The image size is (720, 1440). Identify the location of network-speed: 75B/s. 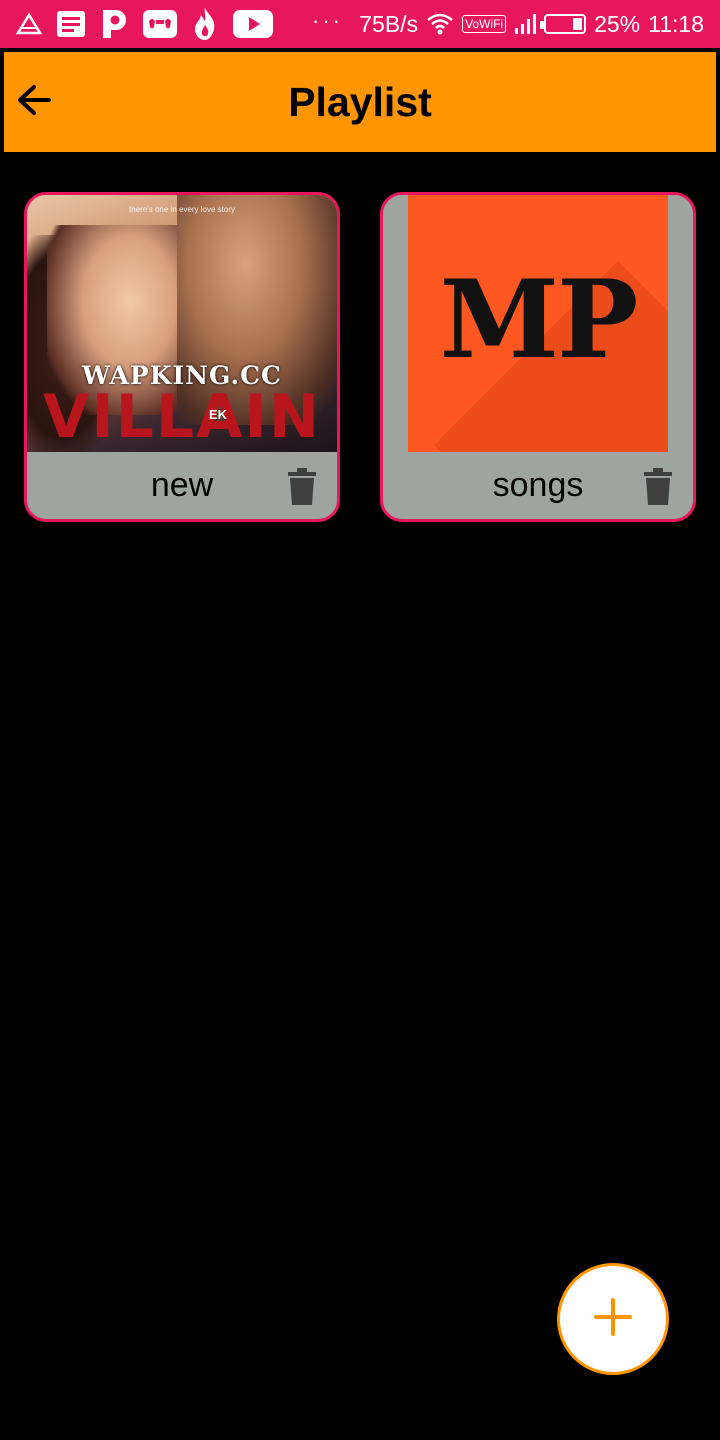
(389, 23).